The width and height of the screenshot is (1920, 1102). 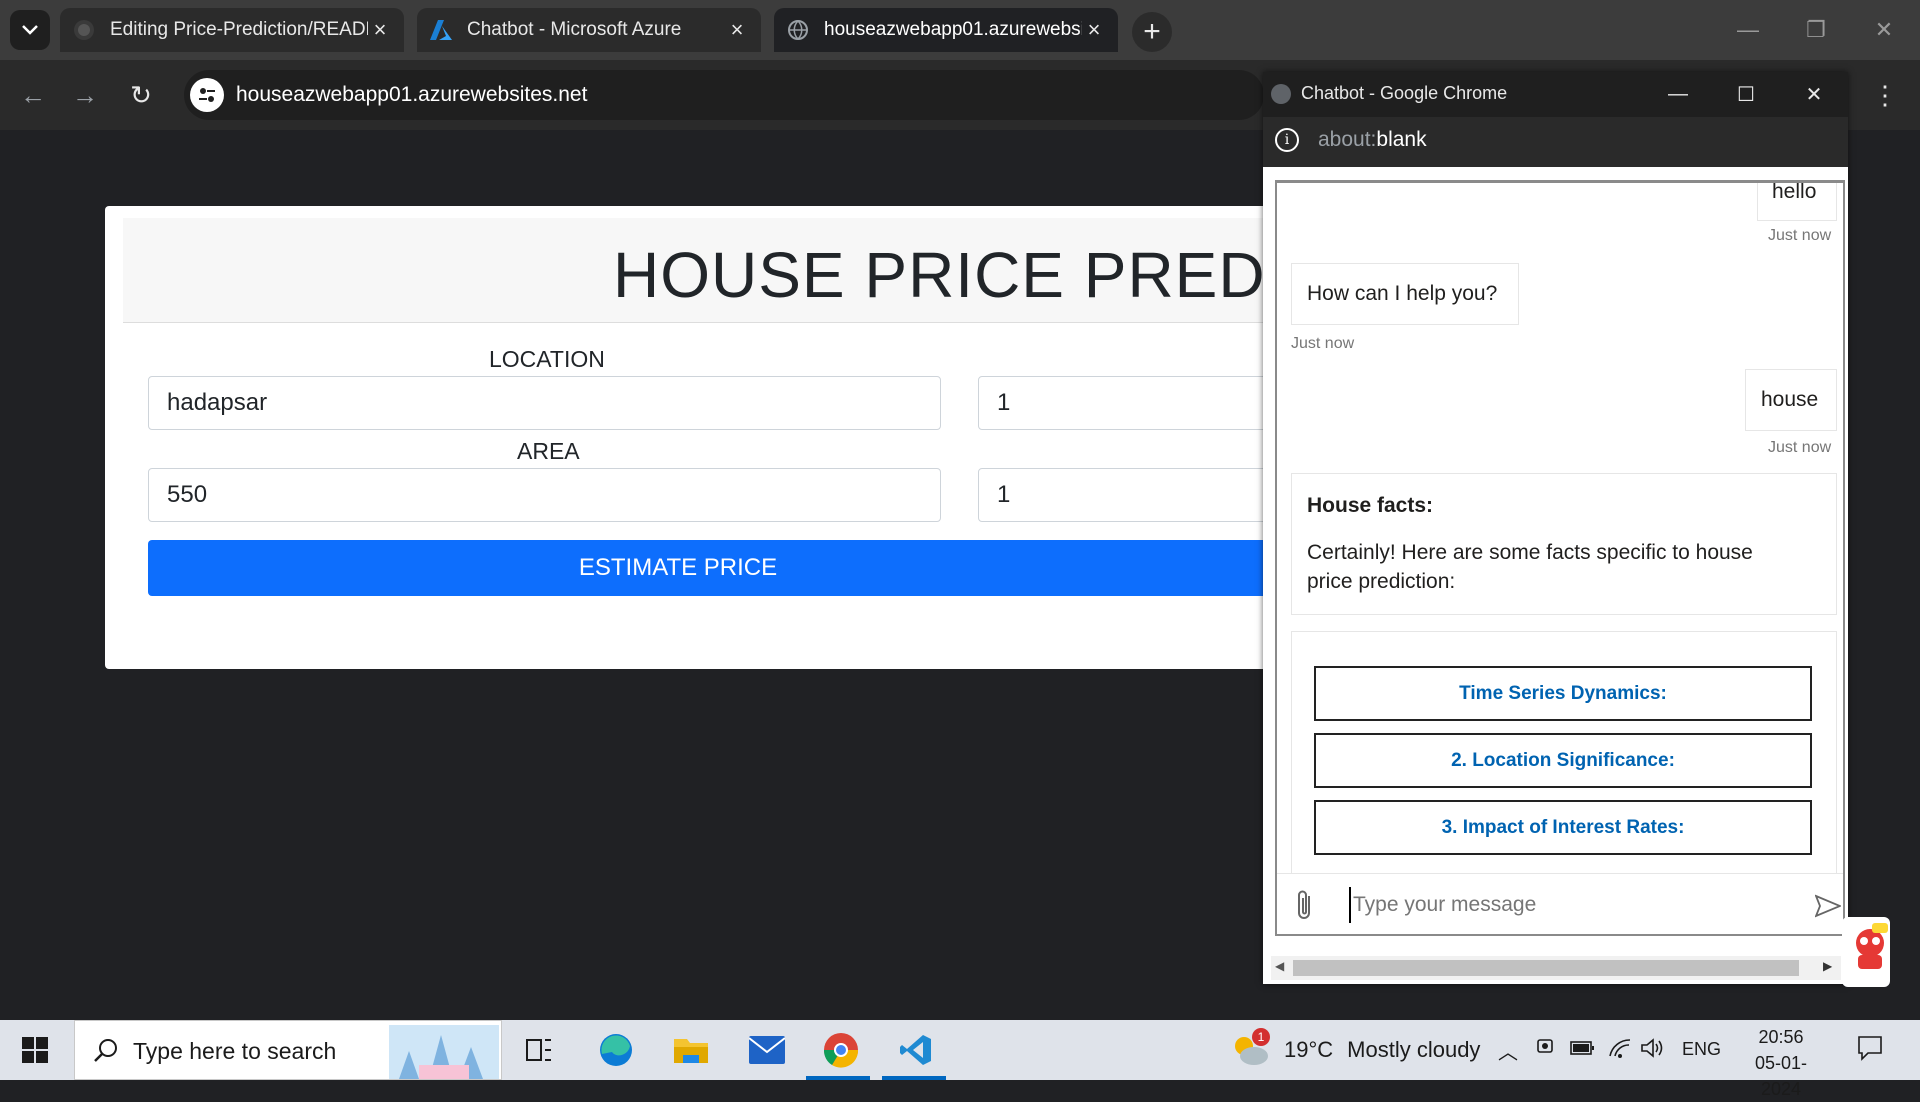 I want to click on chevron-down-icon, so click(x=30, y=30).